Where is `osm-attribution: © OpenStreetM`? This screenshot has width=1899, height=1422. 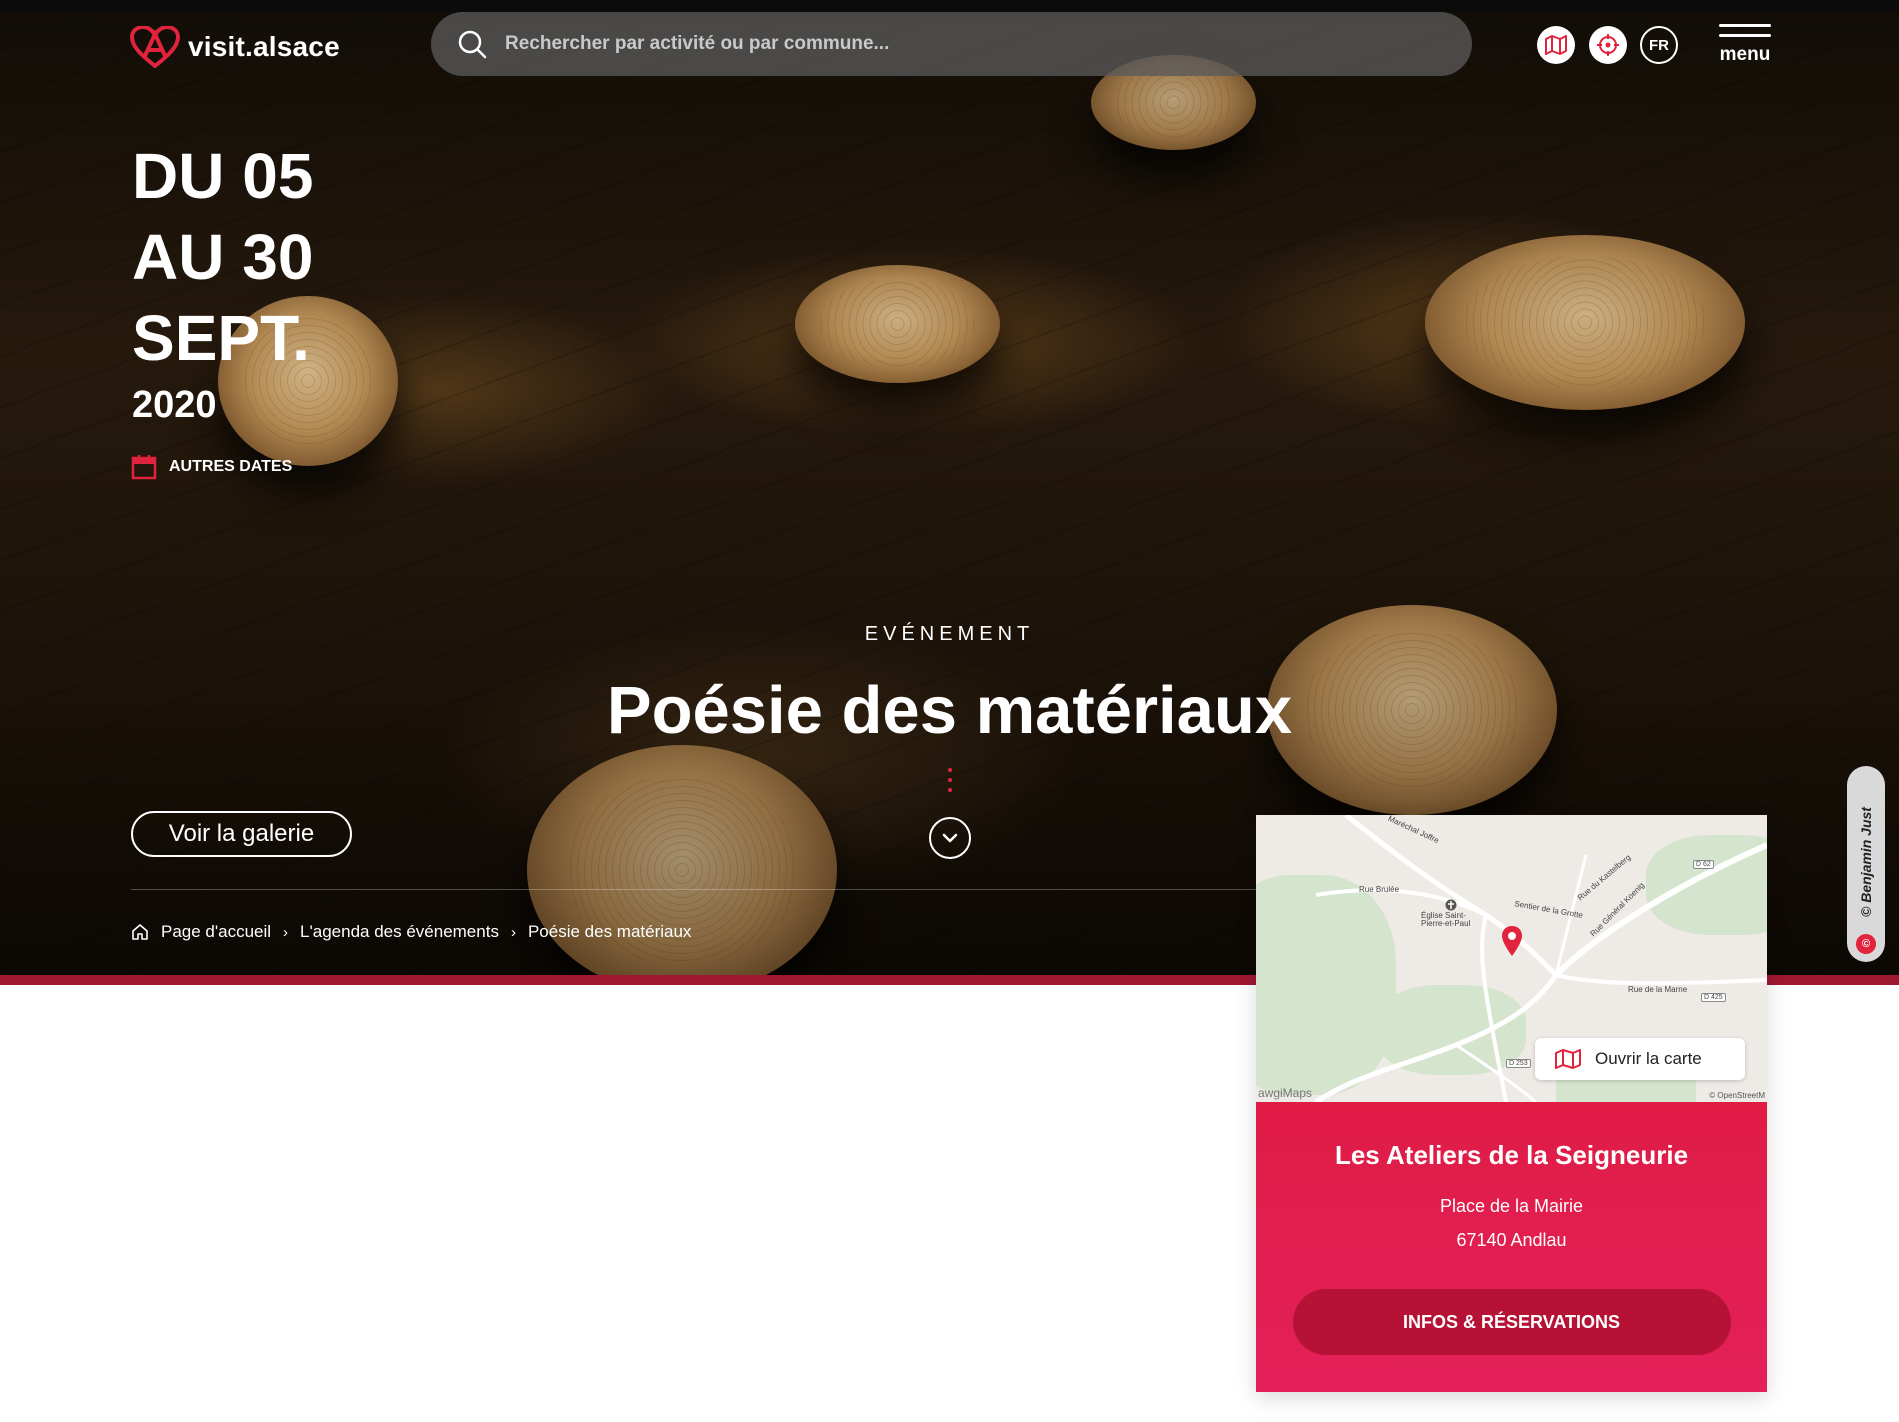
osm-attribution: © OpenStreetM is located at coordinates (1737, 1095).